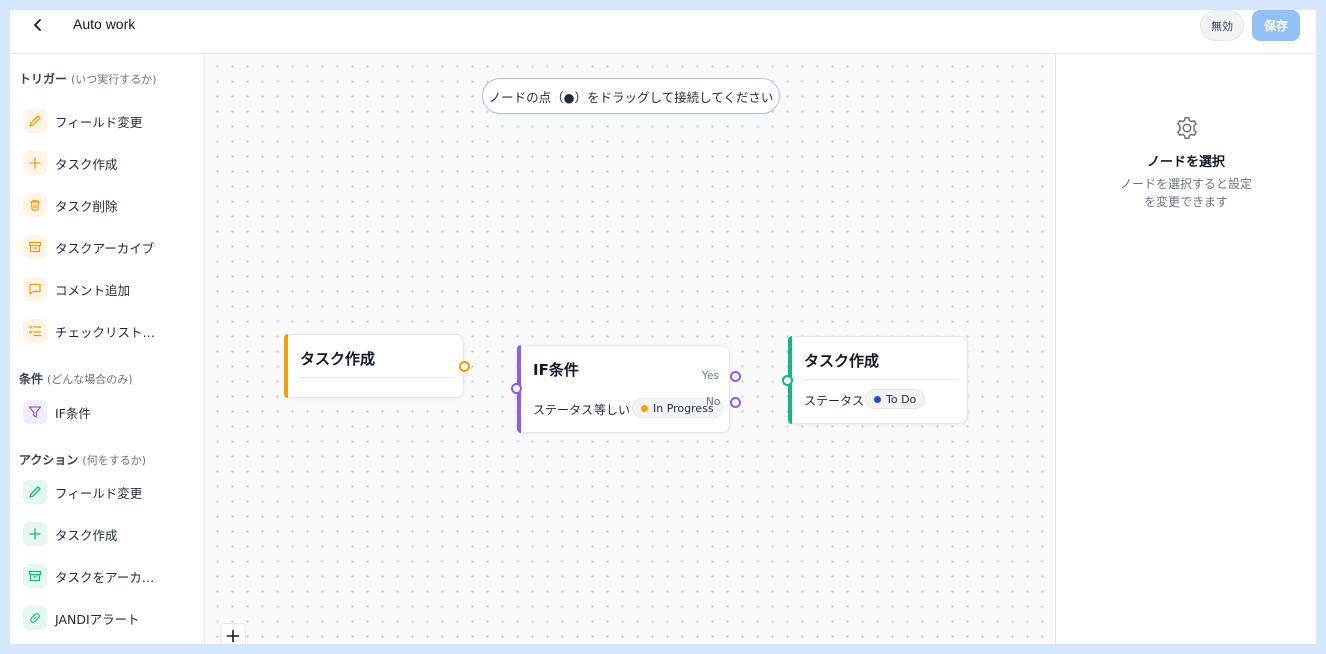 This screenshot has width=1326, height=654. Describe the element at coordinates (35, 618) in the screenshot. I see `link-icon` at that location.